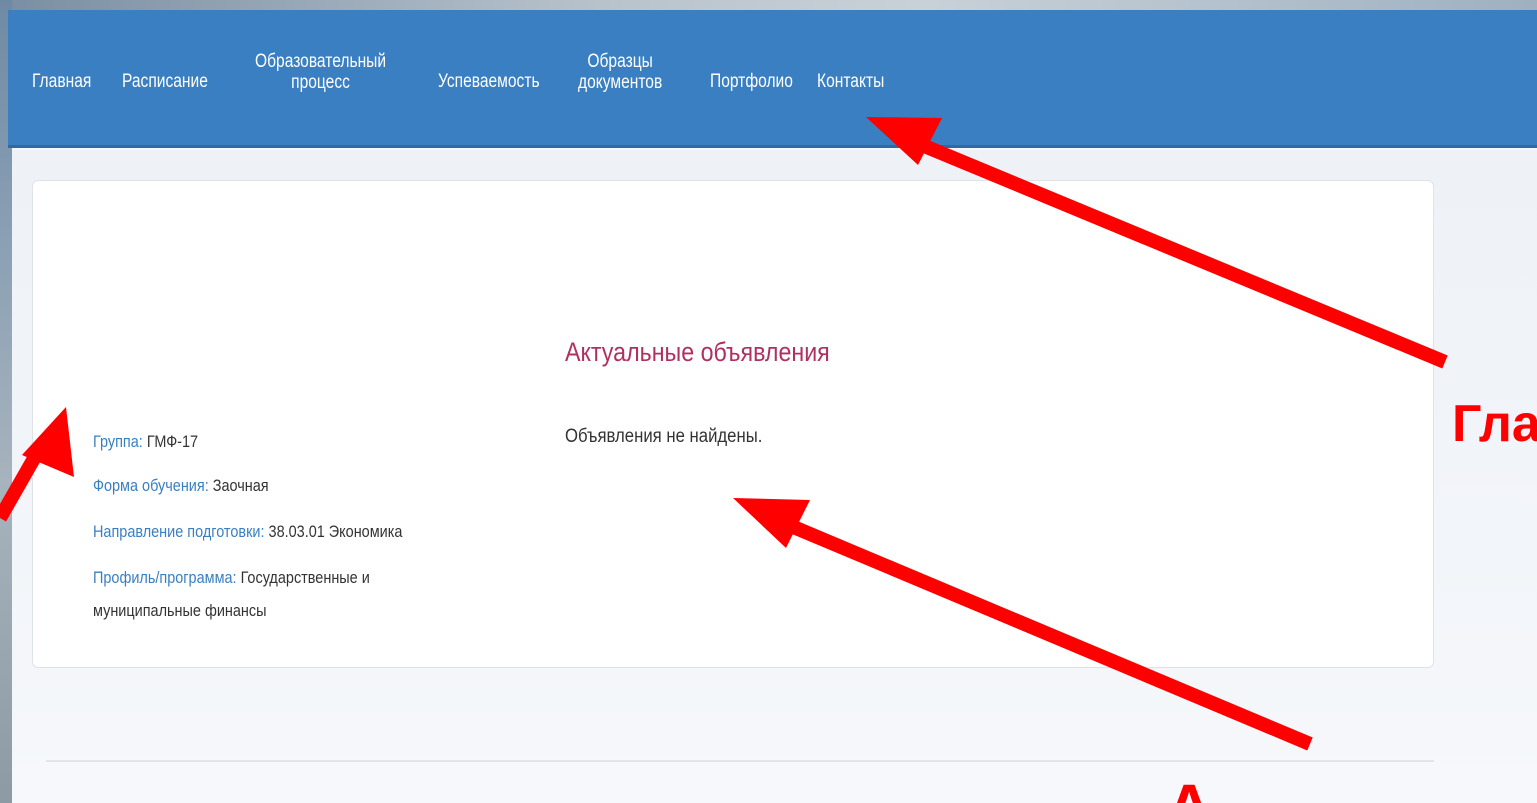  I want to click on arrow-to-nav, so click(1157, 243).